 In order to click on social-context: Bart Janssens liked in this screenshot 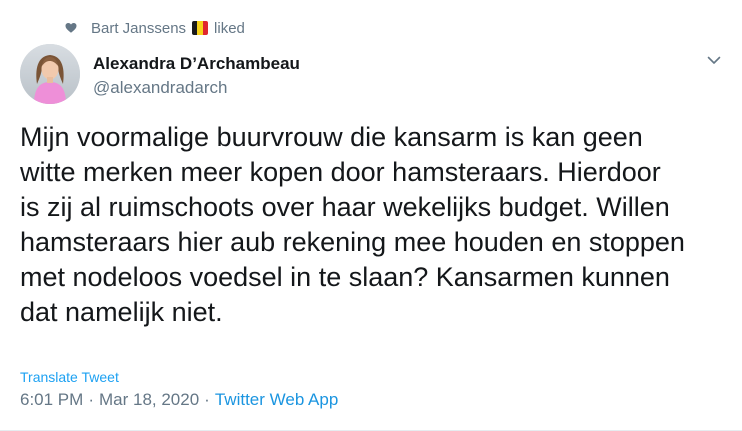, I will do `click(155, 28)`.